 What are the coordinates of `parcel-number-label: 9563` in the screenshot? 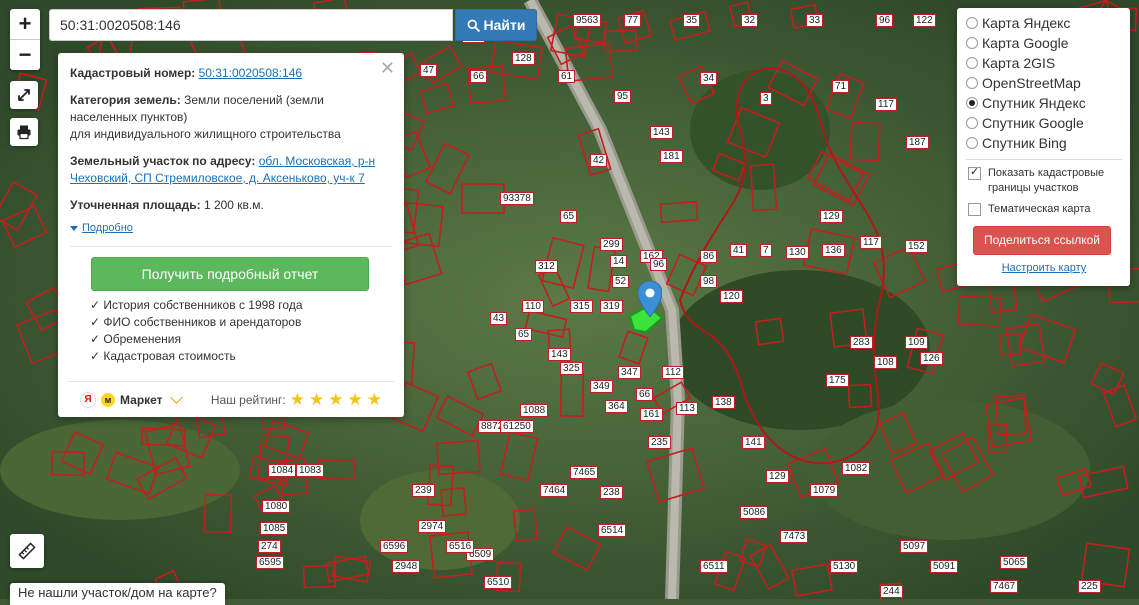 It's located at (587, 20).